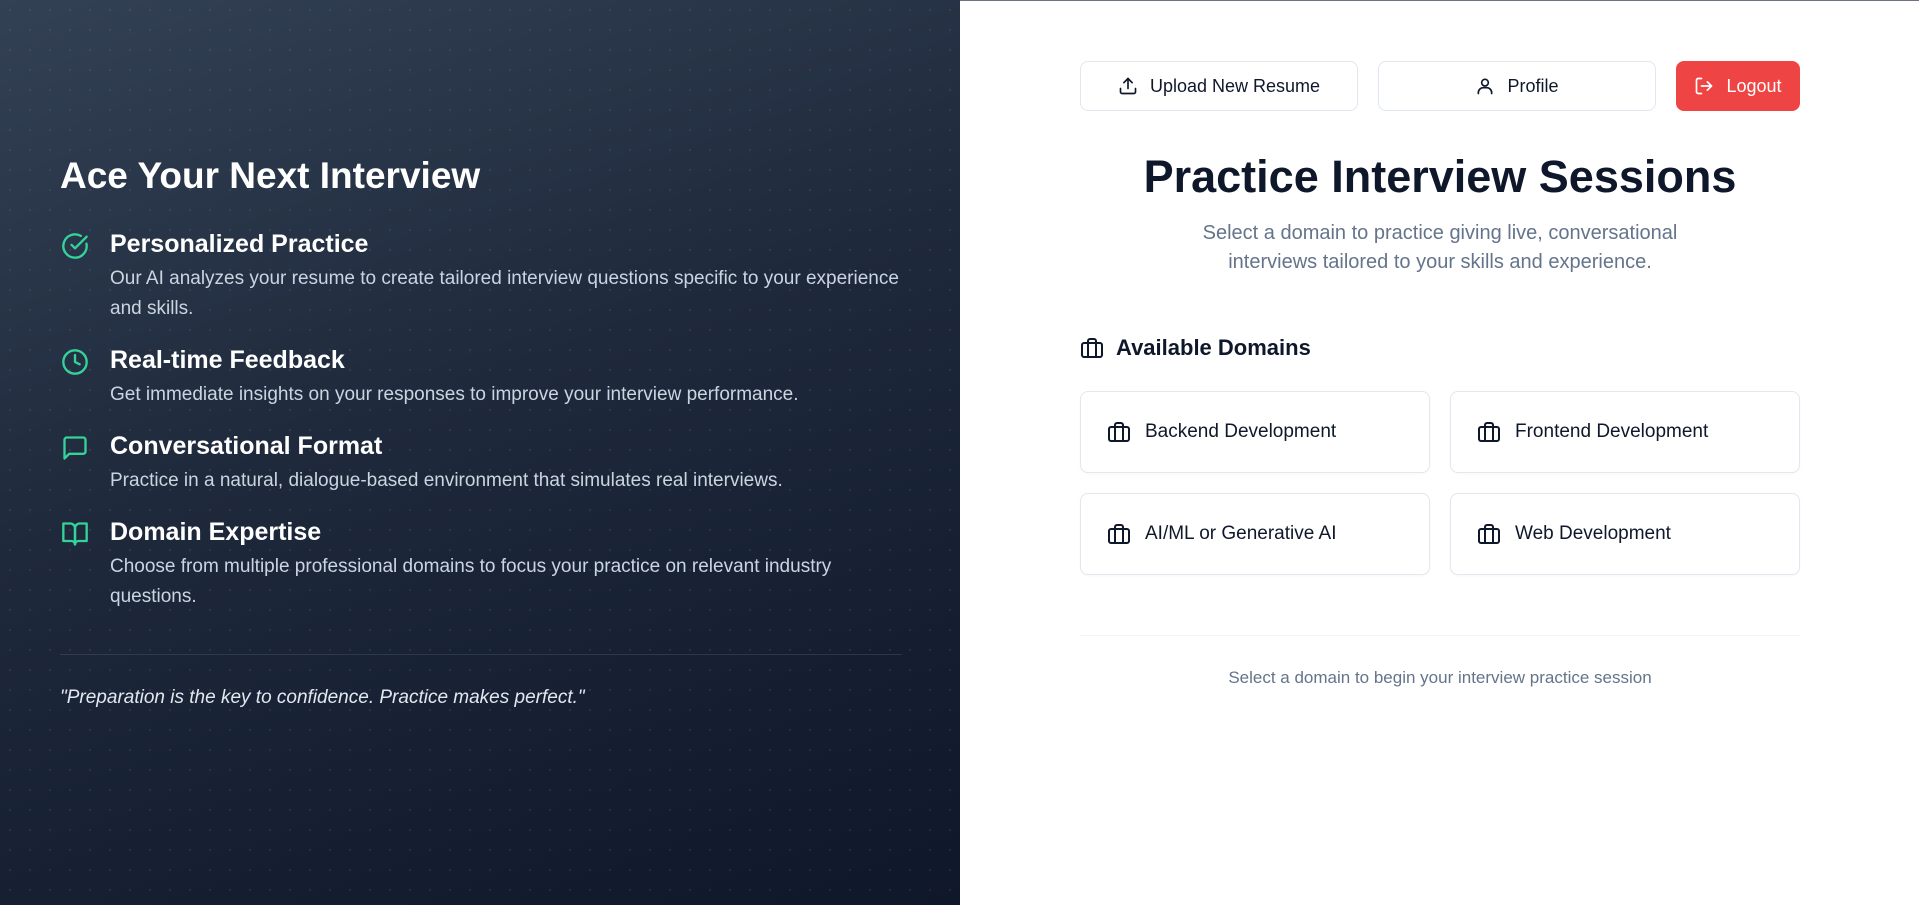 The width and height of the screenshot is (1919, 905). What do you see at coordinates (1485, 86) in the screenshot?
I see `user-icon` at bounding box center [1485, 86].